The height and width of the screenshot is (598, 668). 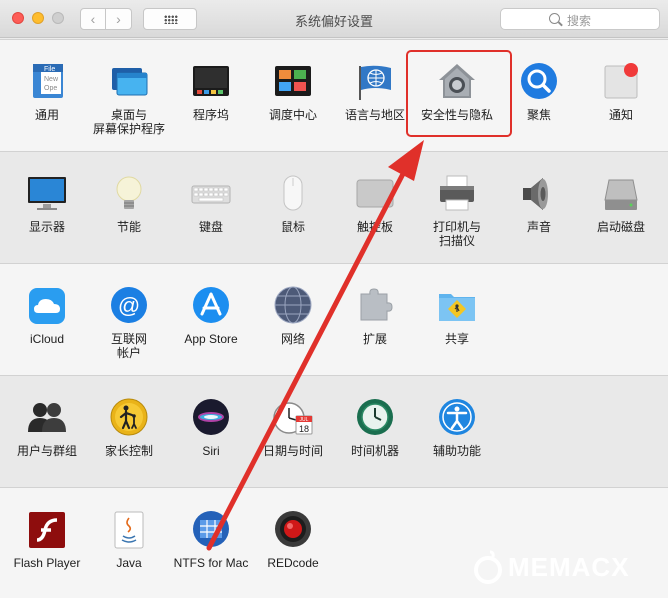 What do you see at coordinates (488, 567) in the screenshot?
I see `watermark-logo-icon` at bounding box center [488, 567].